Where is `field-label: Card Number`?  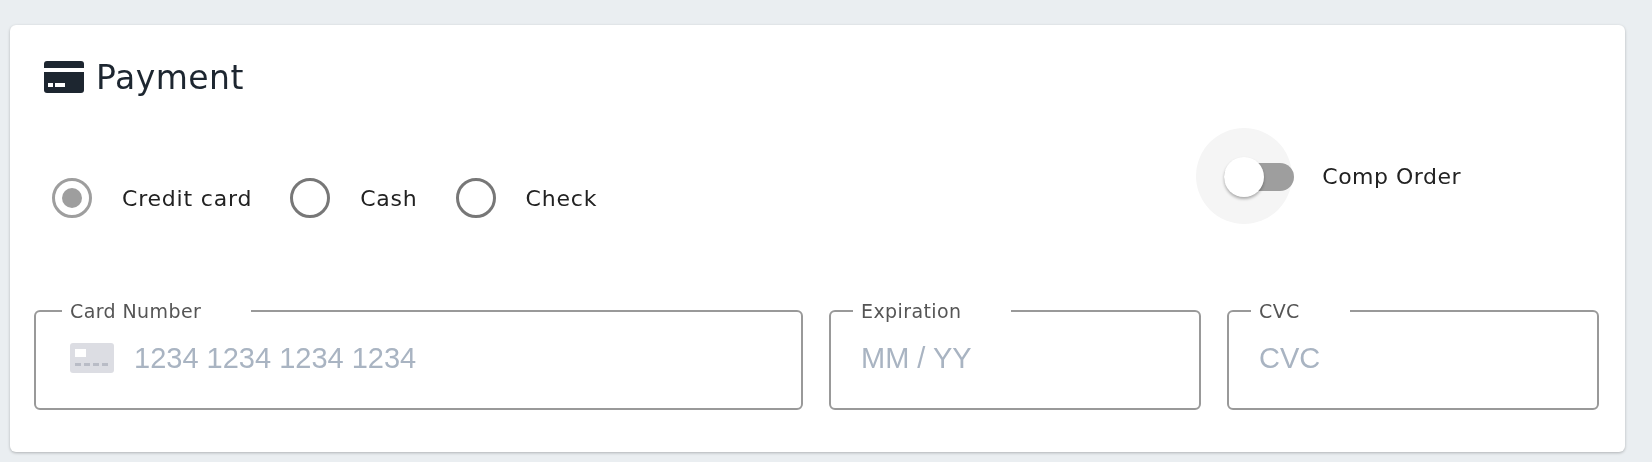
field-label: Card Number is located at coordinates (136, 311).